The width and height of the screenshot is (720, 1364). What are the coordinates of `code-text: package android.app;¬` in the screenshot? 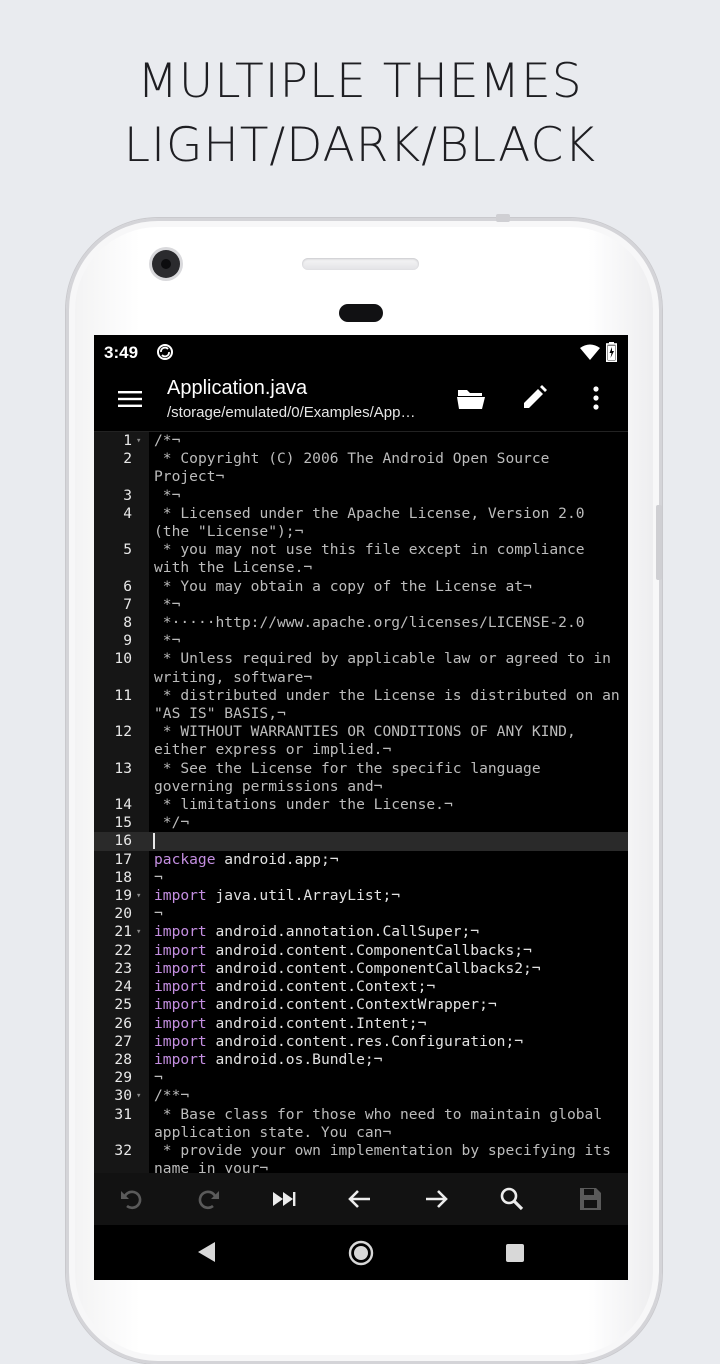 It's located at (389, 860).